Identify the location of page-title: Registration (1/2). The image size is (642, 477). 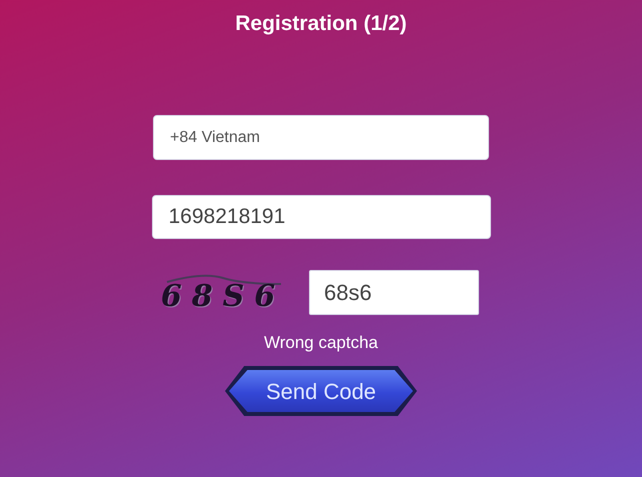
(321, 24).